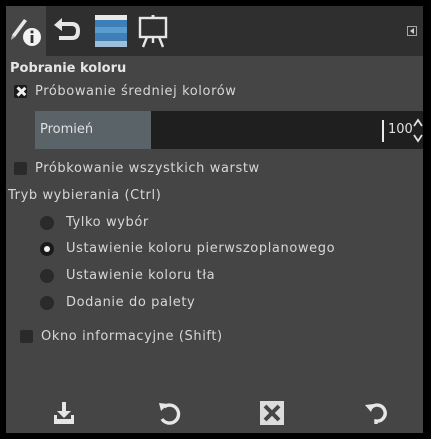 The image size is (431, 439). I want to click on undo-arrow-icon, so click(67, 29).